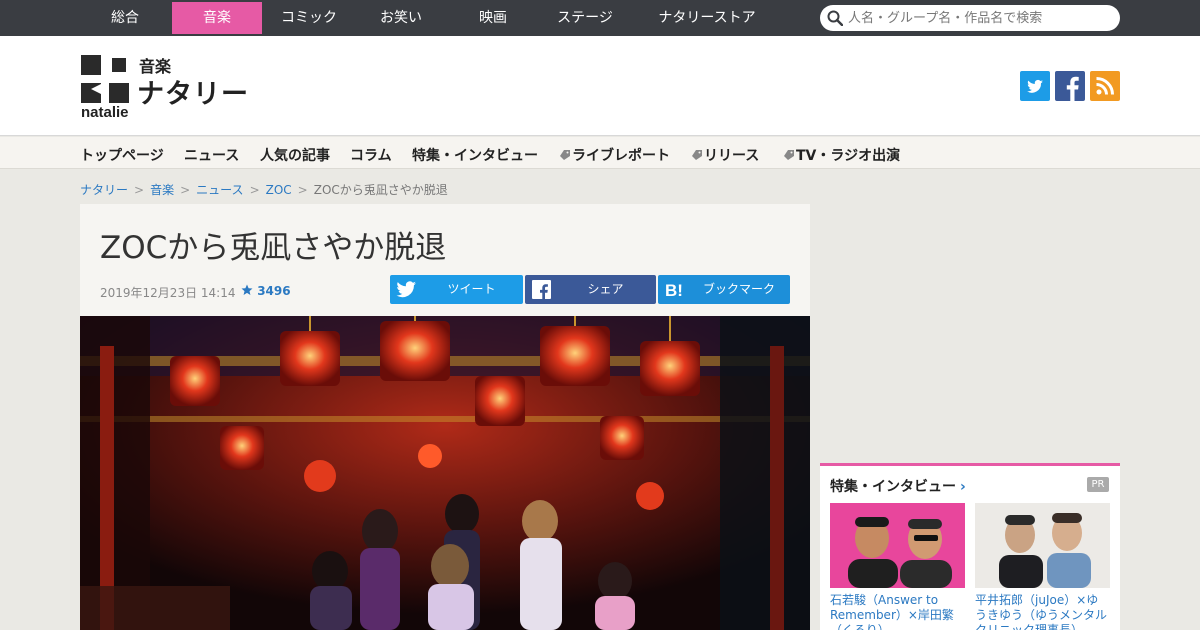 The height and width of the screenshot is (630, 1200). Describe the element at coordinates (193, 91) in the screenshot. I see `logo-site-name: ナタリー` at that location.